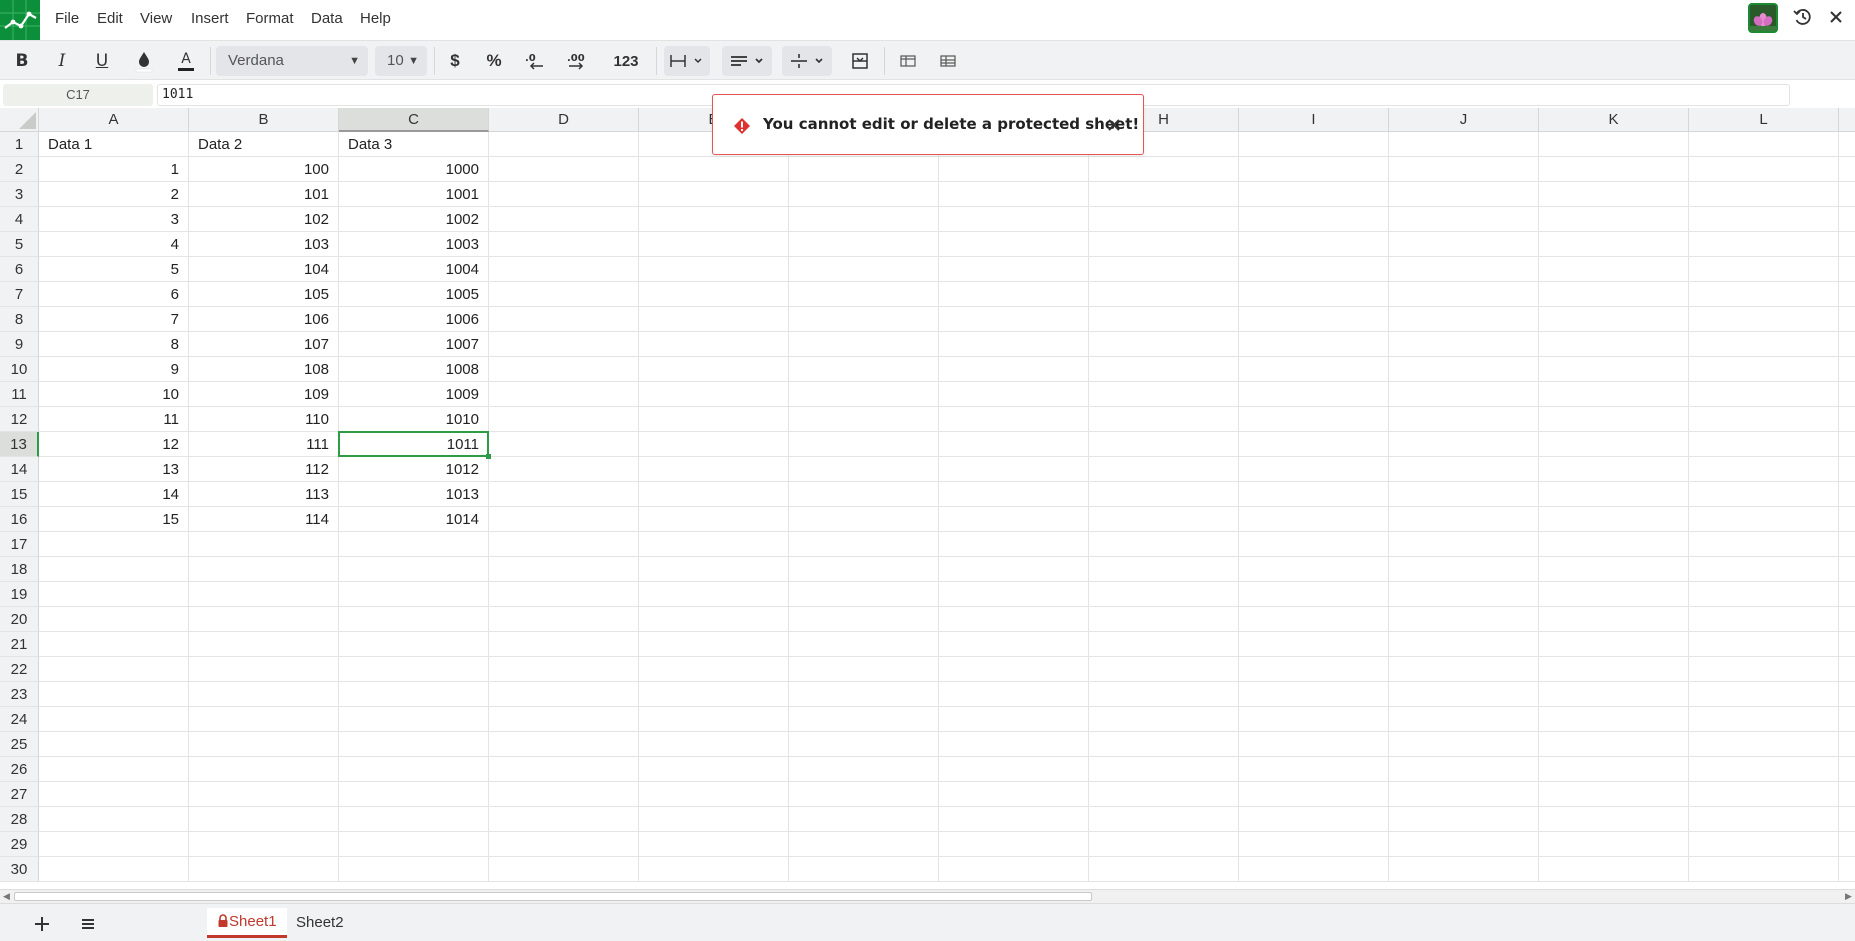 The width and height of the screenshot is (1855, 941). Describe the element at coordinates (19, 120) in the screenshot. I see `select-all-corner` at that location.